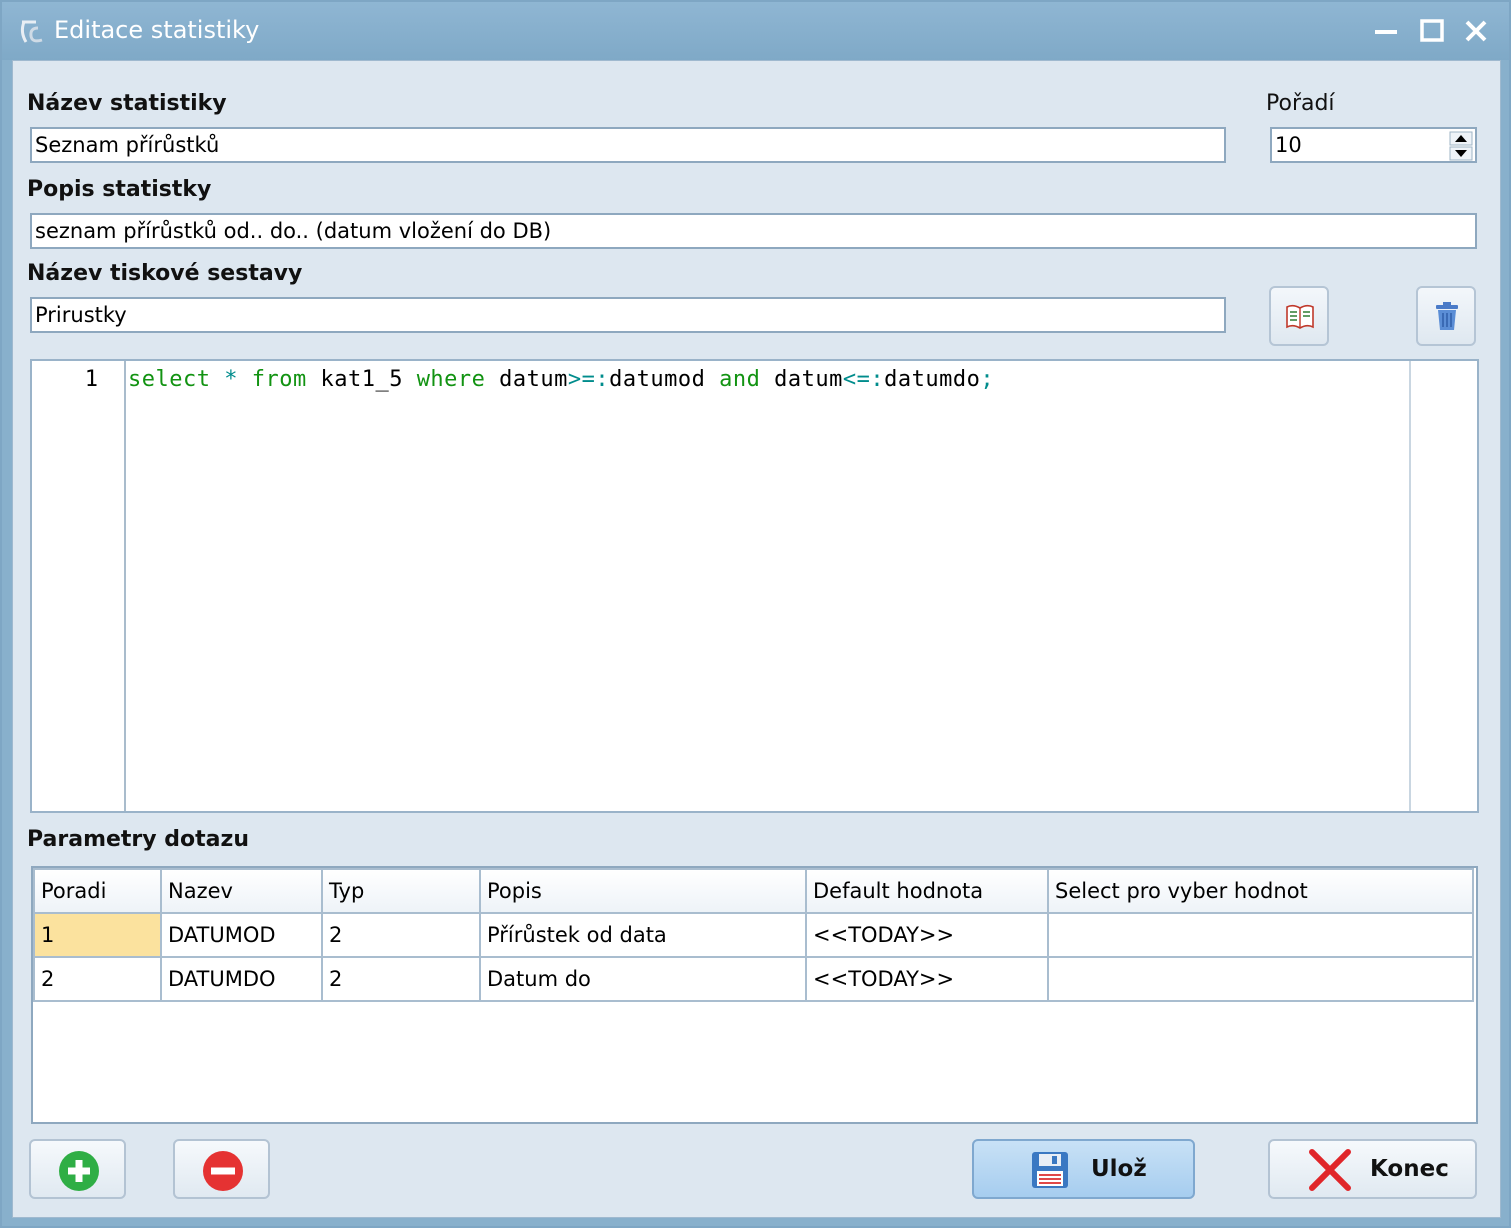  I want to click on delete-report-button, so click(1446, 316).